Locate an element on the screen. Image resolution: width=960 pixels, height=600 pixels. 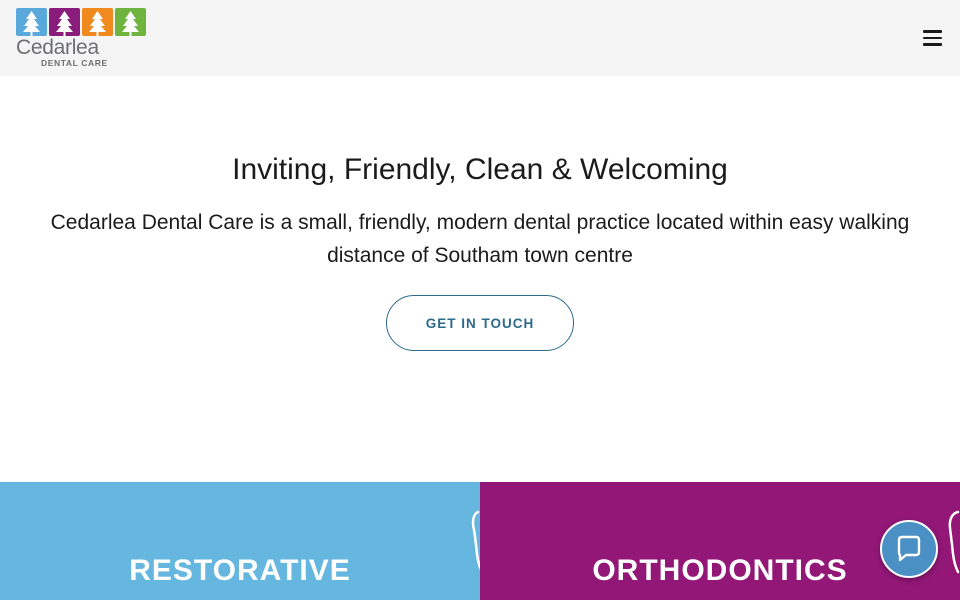
chat-bubble-icon is located at coordinates (909, 548).